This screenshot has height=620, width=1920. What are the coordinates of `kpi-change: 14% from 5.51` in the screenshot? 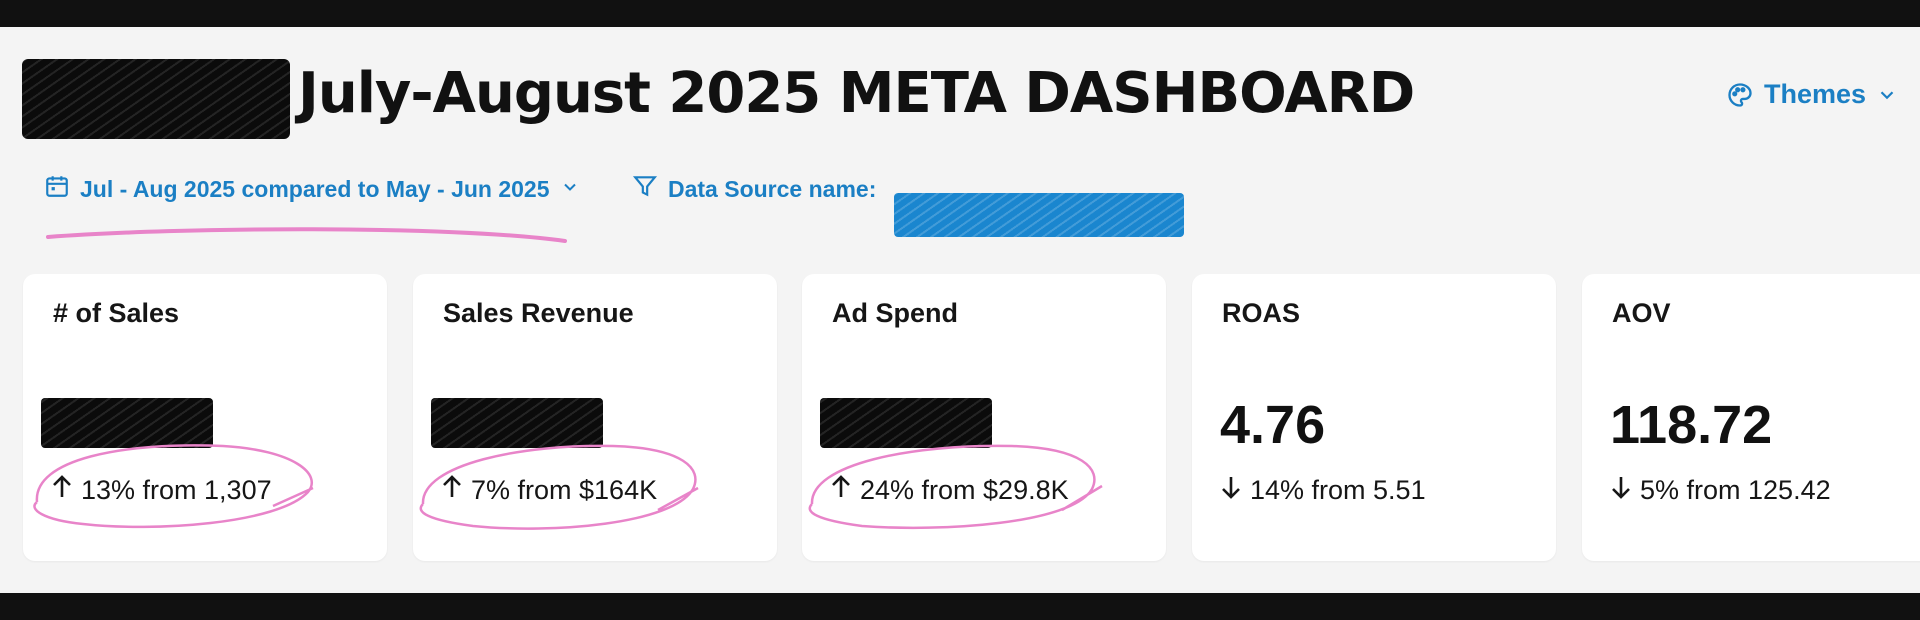 It's located at (1323, 490).